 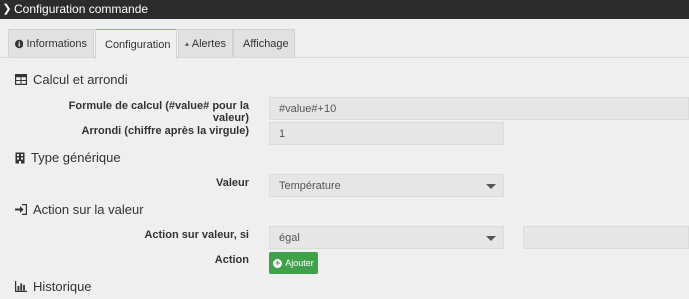 What do you see at coordinates (20, 158) in the screenshot?
I see `building-icon` at bounding box center [20, 158].